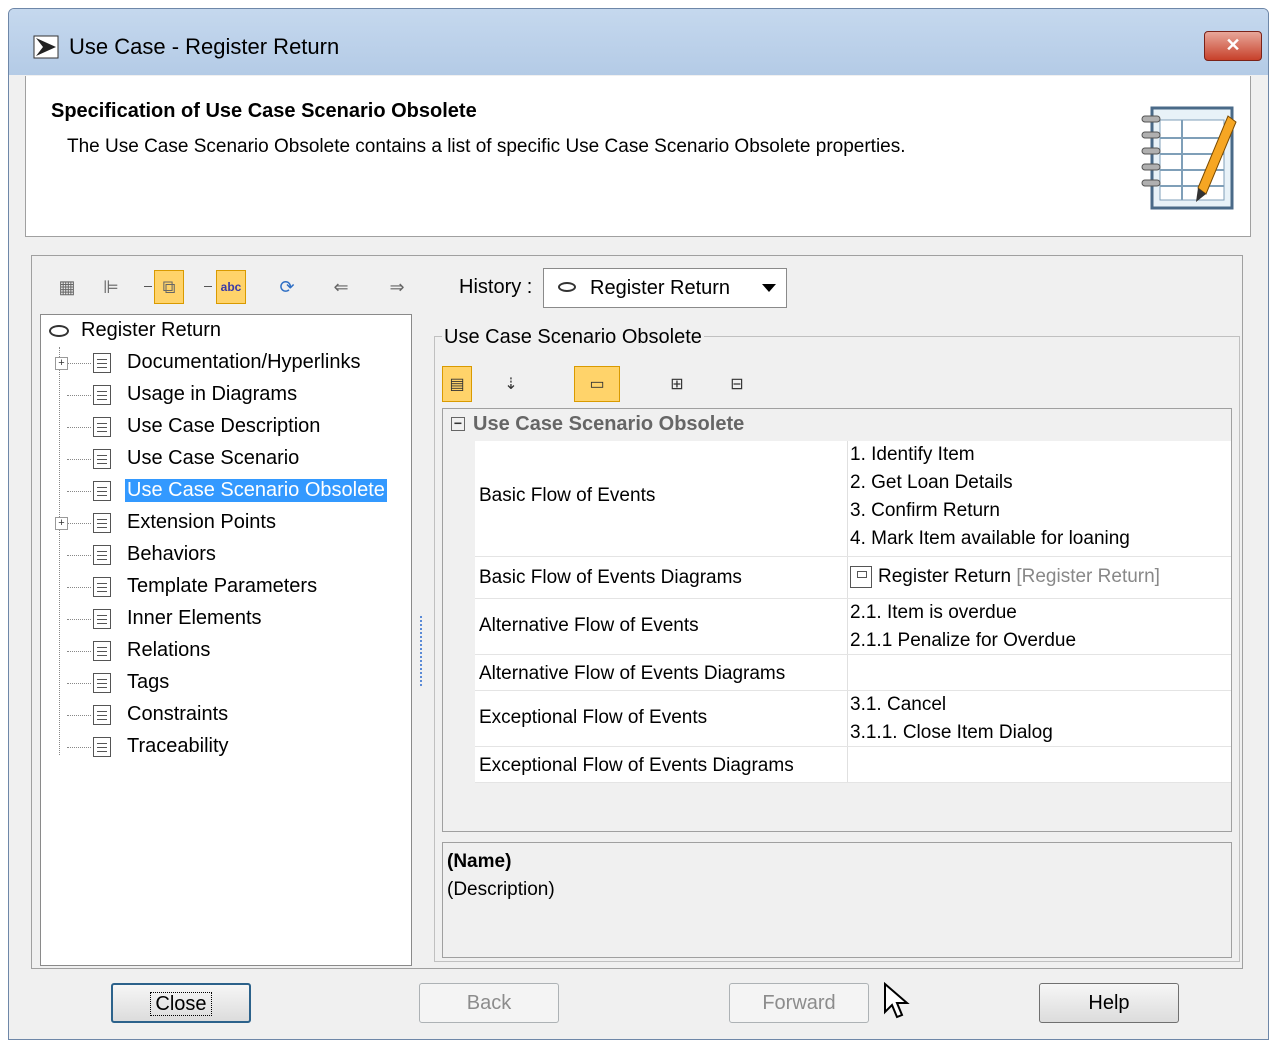 Image resolution: width=1269 pixels, height=1040 pixels. Describe the element at coordinates (67, 287) in the screenshot. I see `properties-icon: ▦` at that location.